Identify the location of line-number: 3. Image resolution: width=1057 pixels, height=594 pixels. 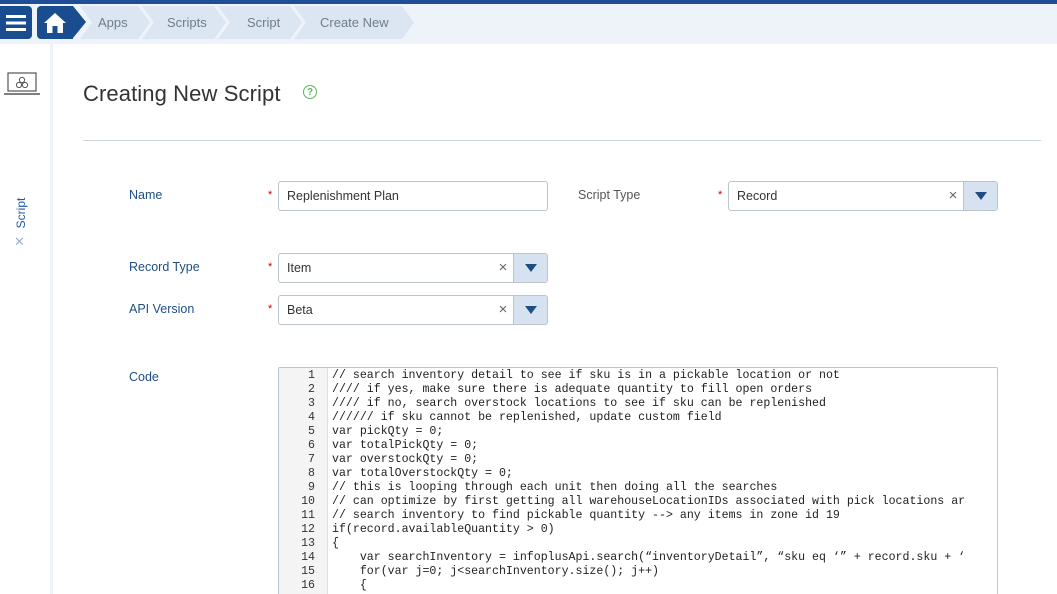
(311, 403).